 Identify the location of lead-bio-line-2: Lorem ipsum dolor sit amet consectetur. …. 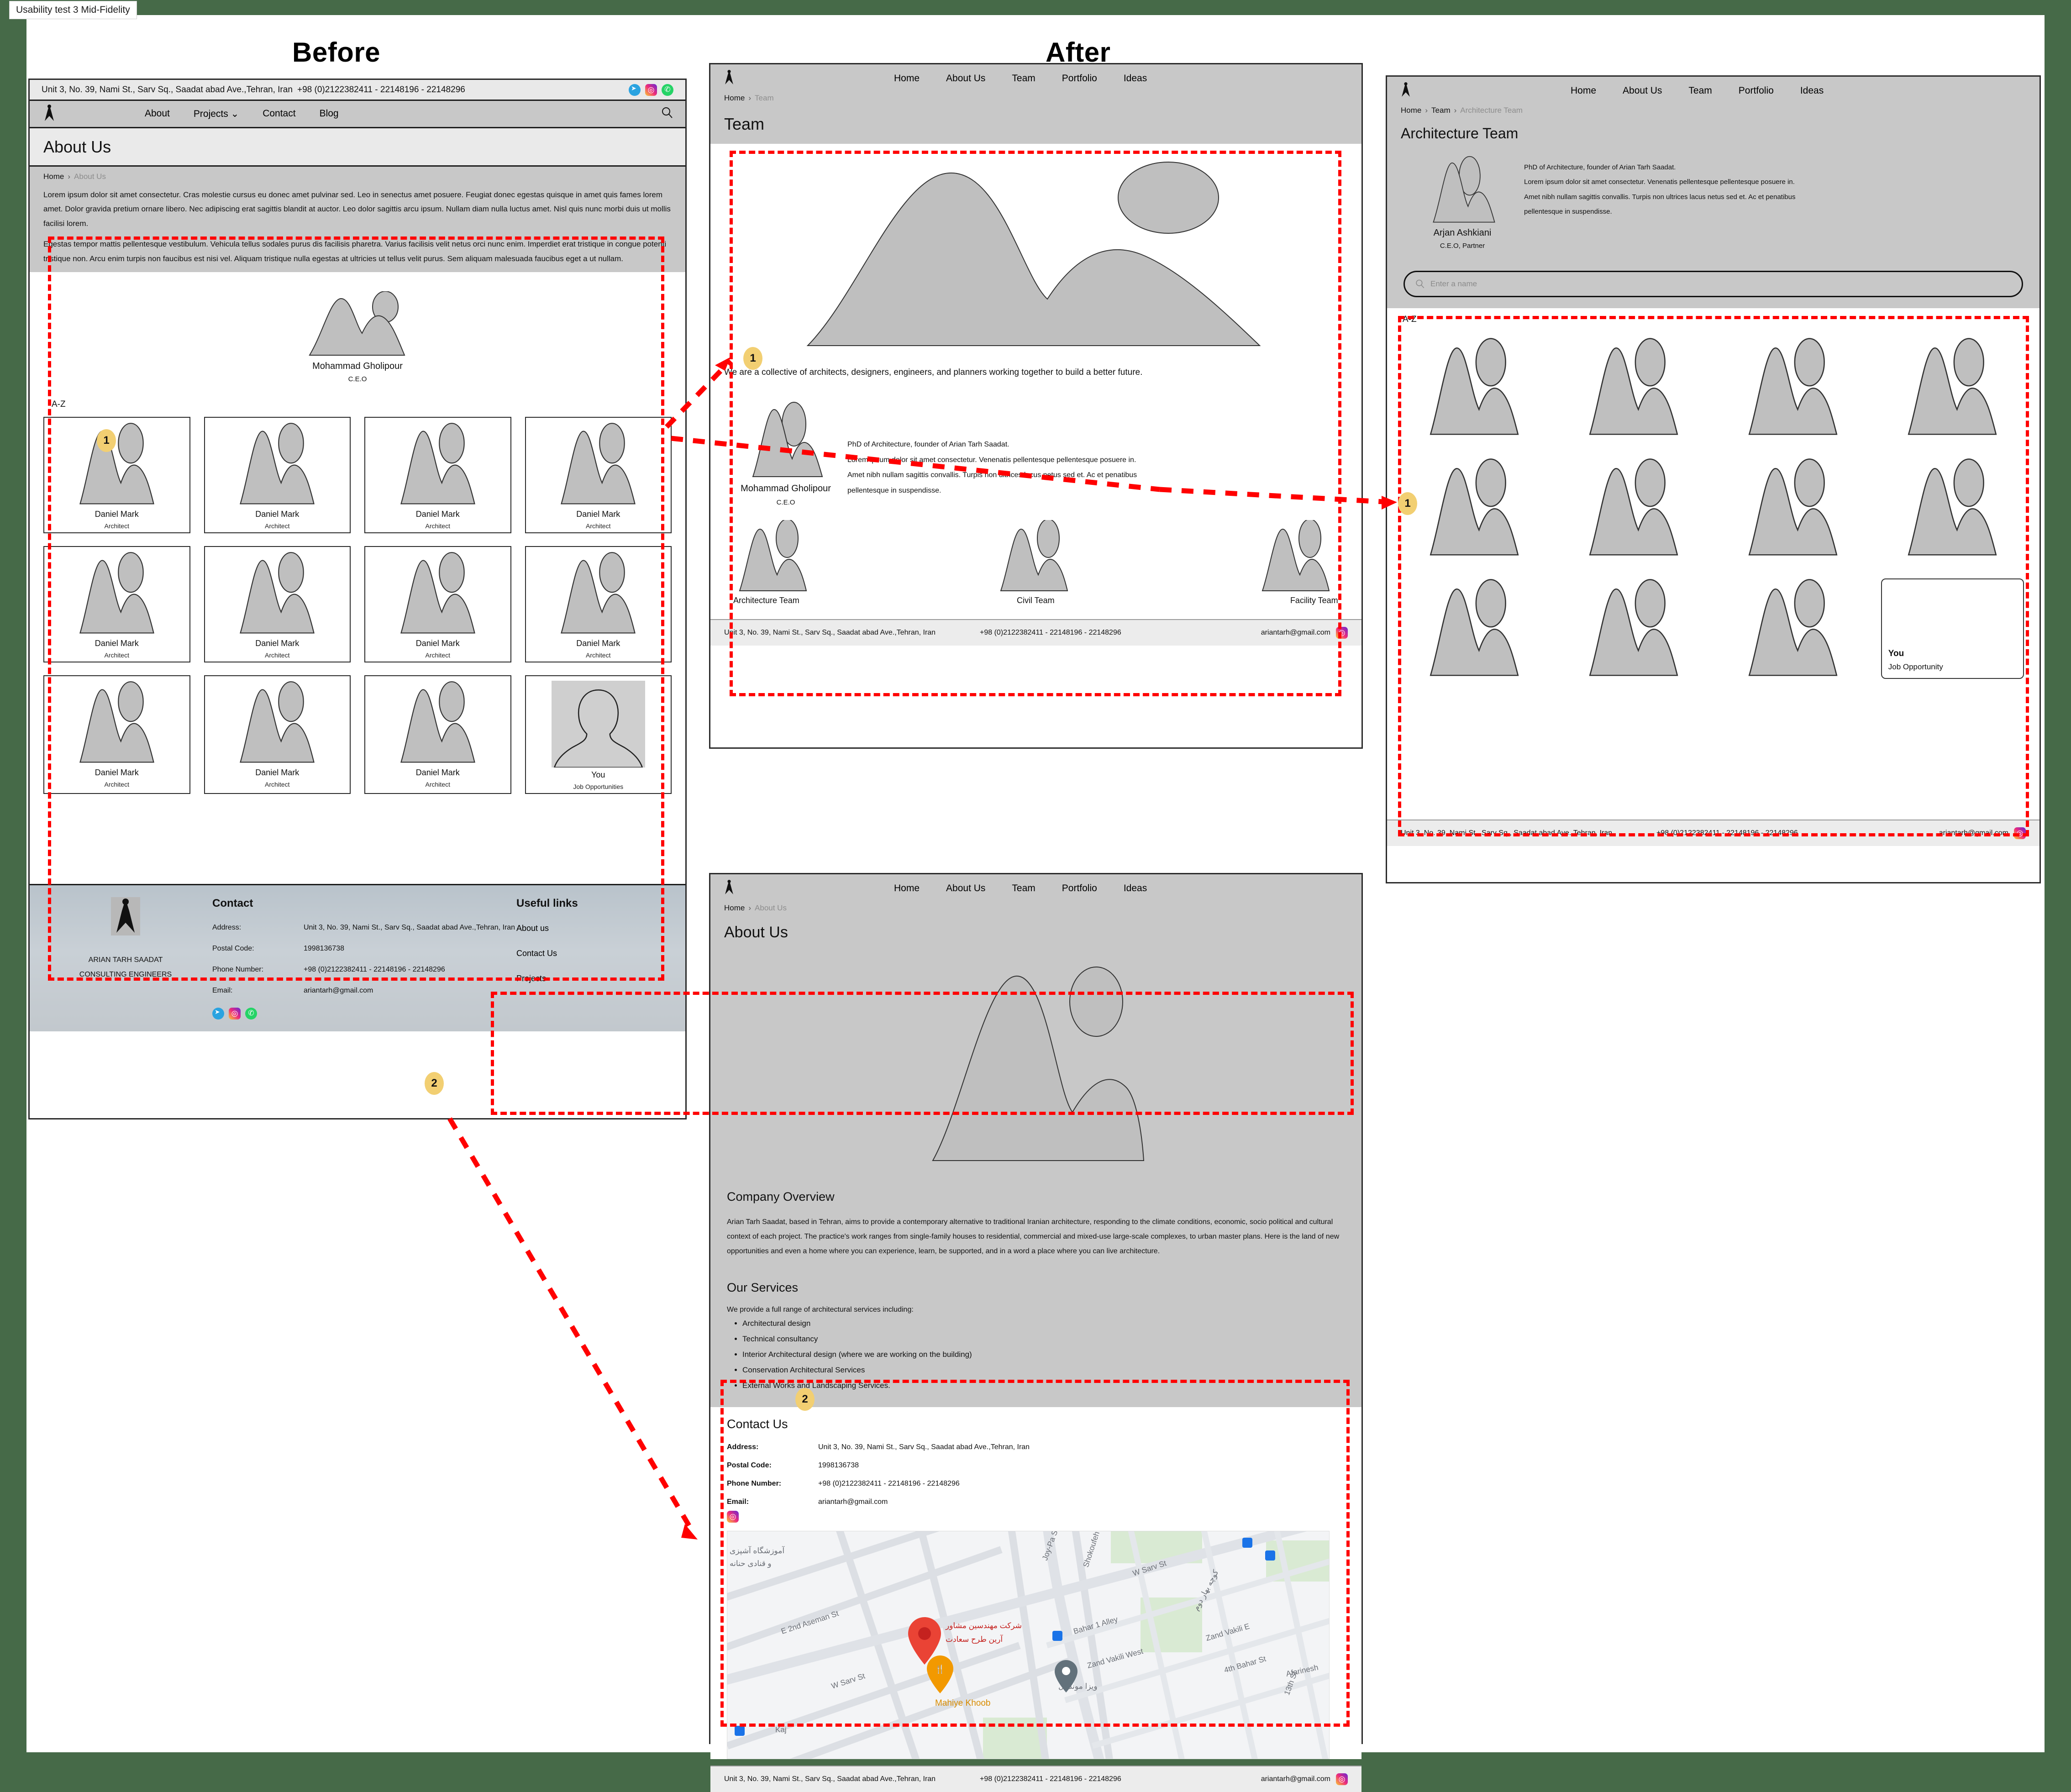
(1659, 182).